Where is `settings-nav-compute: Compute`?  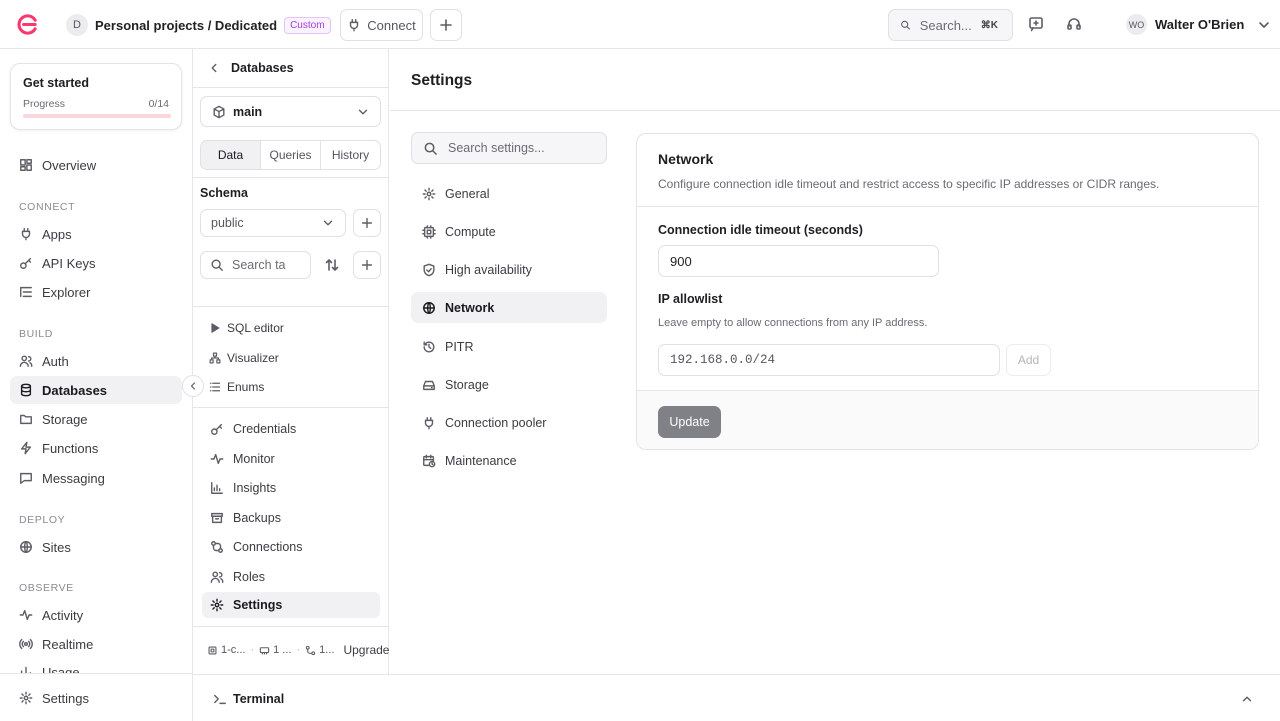
settings-nav-compute: Compute is located at coordinates (509, 231).